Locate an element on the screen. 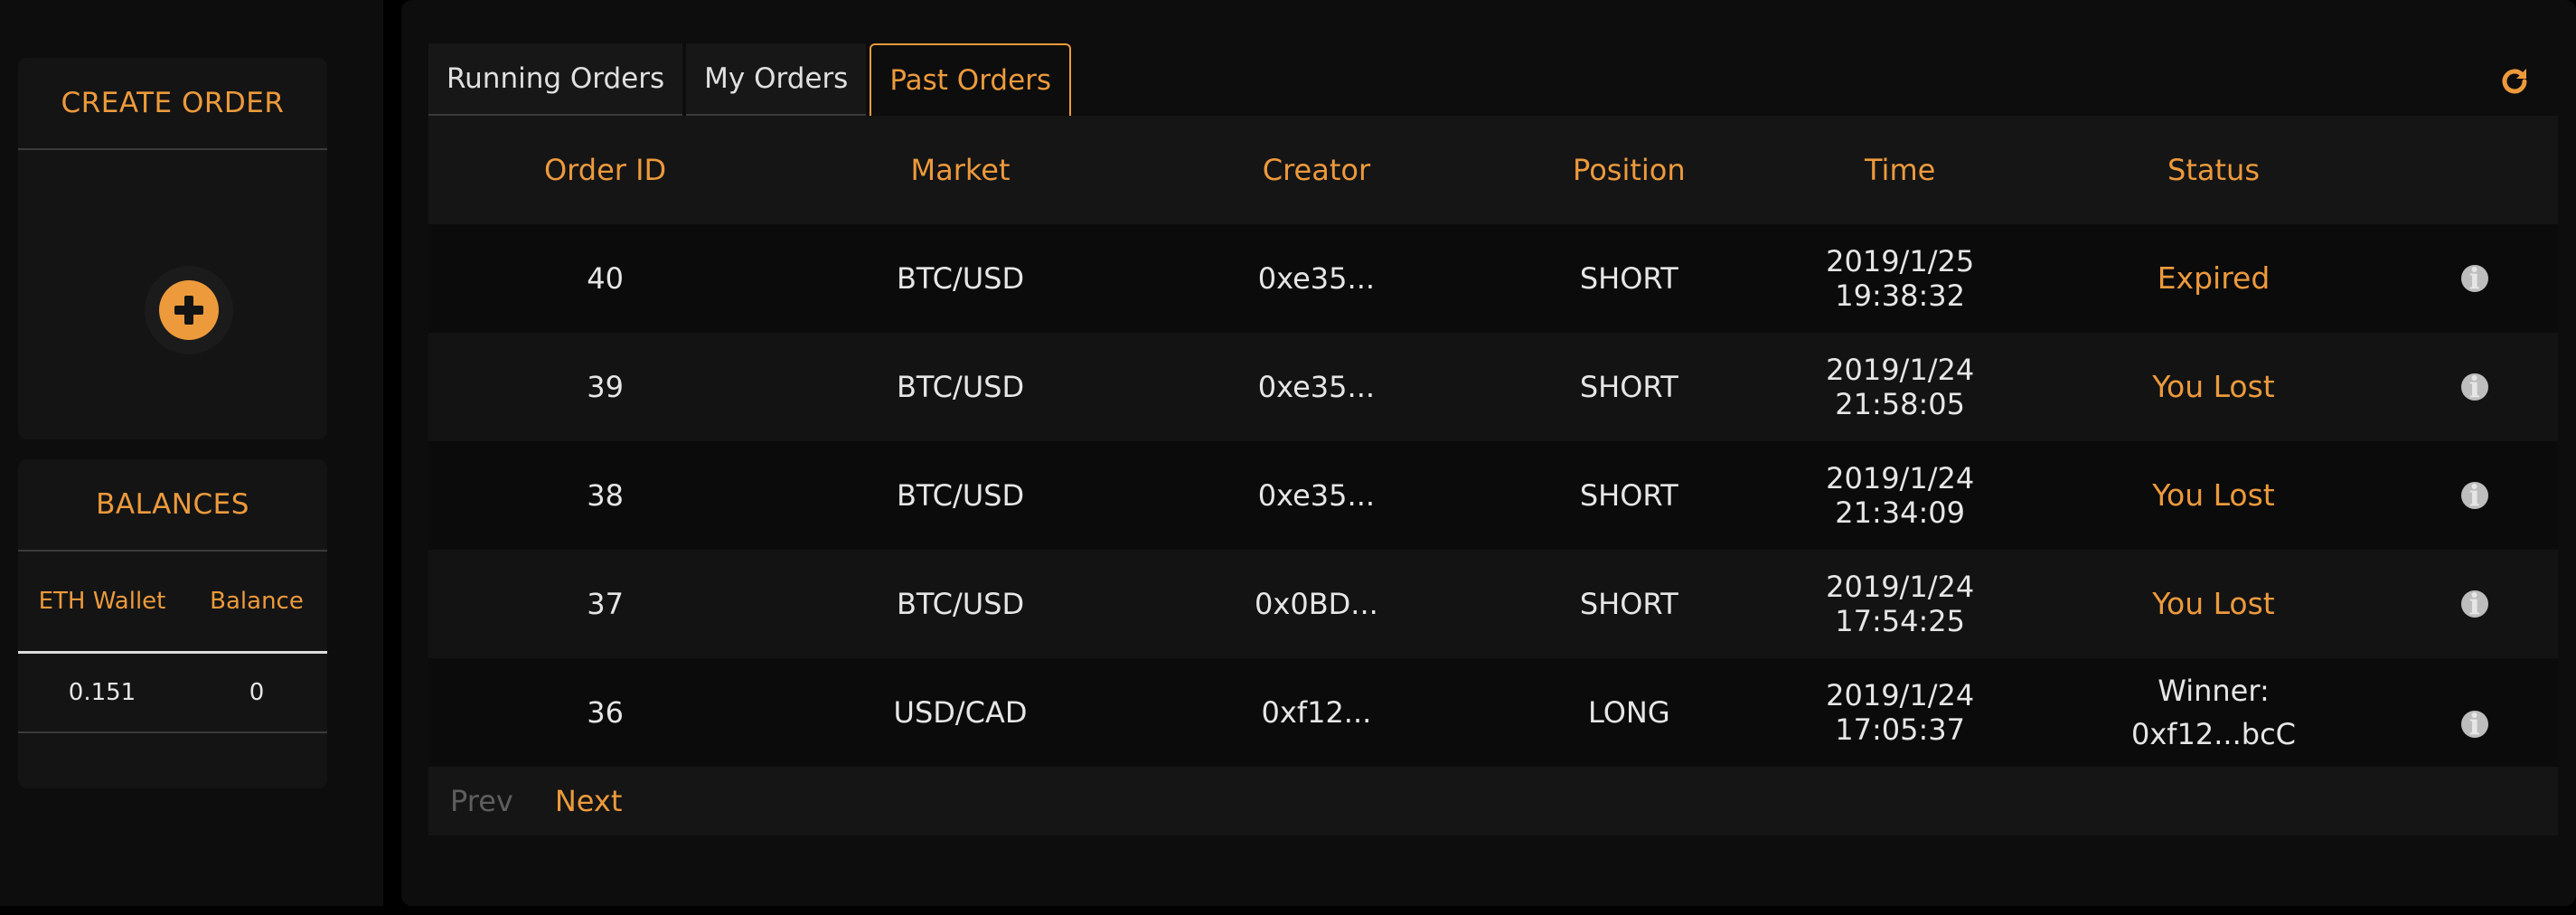 The height and width of the screenshot is (915, 2576). balances-title: BALANCES is located at coordinates (173, 505).